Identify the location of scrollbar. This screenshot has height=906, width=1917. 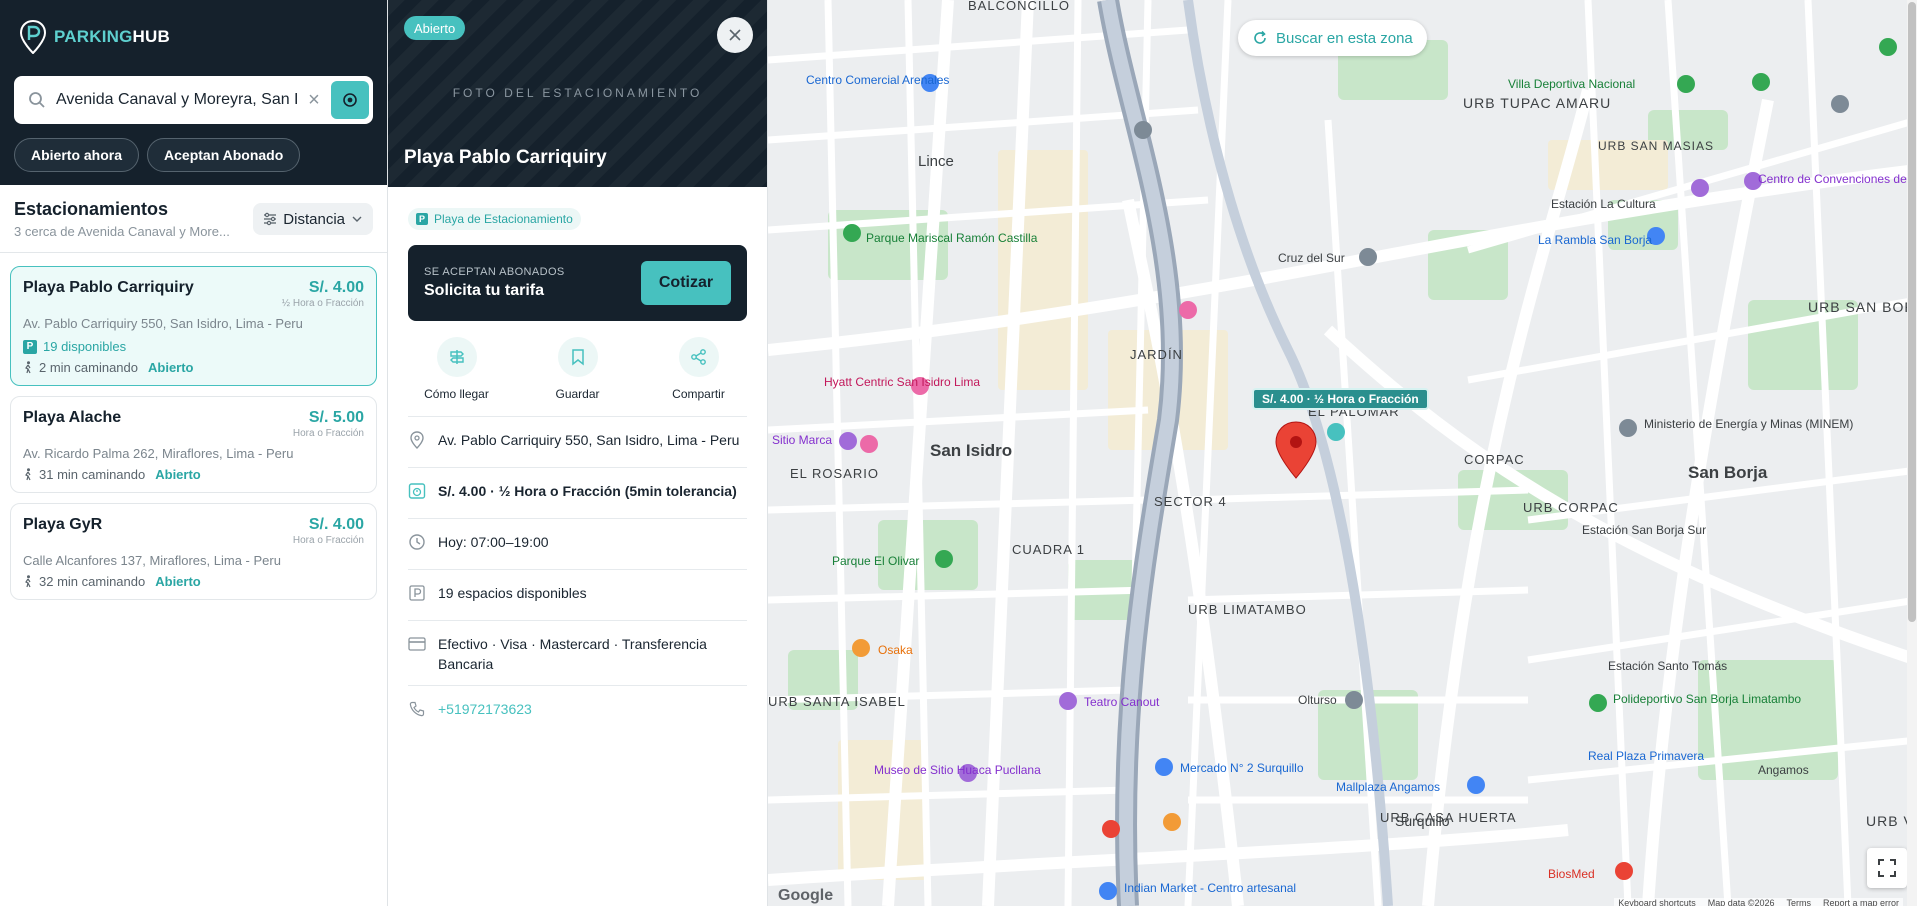
(1912, 453).